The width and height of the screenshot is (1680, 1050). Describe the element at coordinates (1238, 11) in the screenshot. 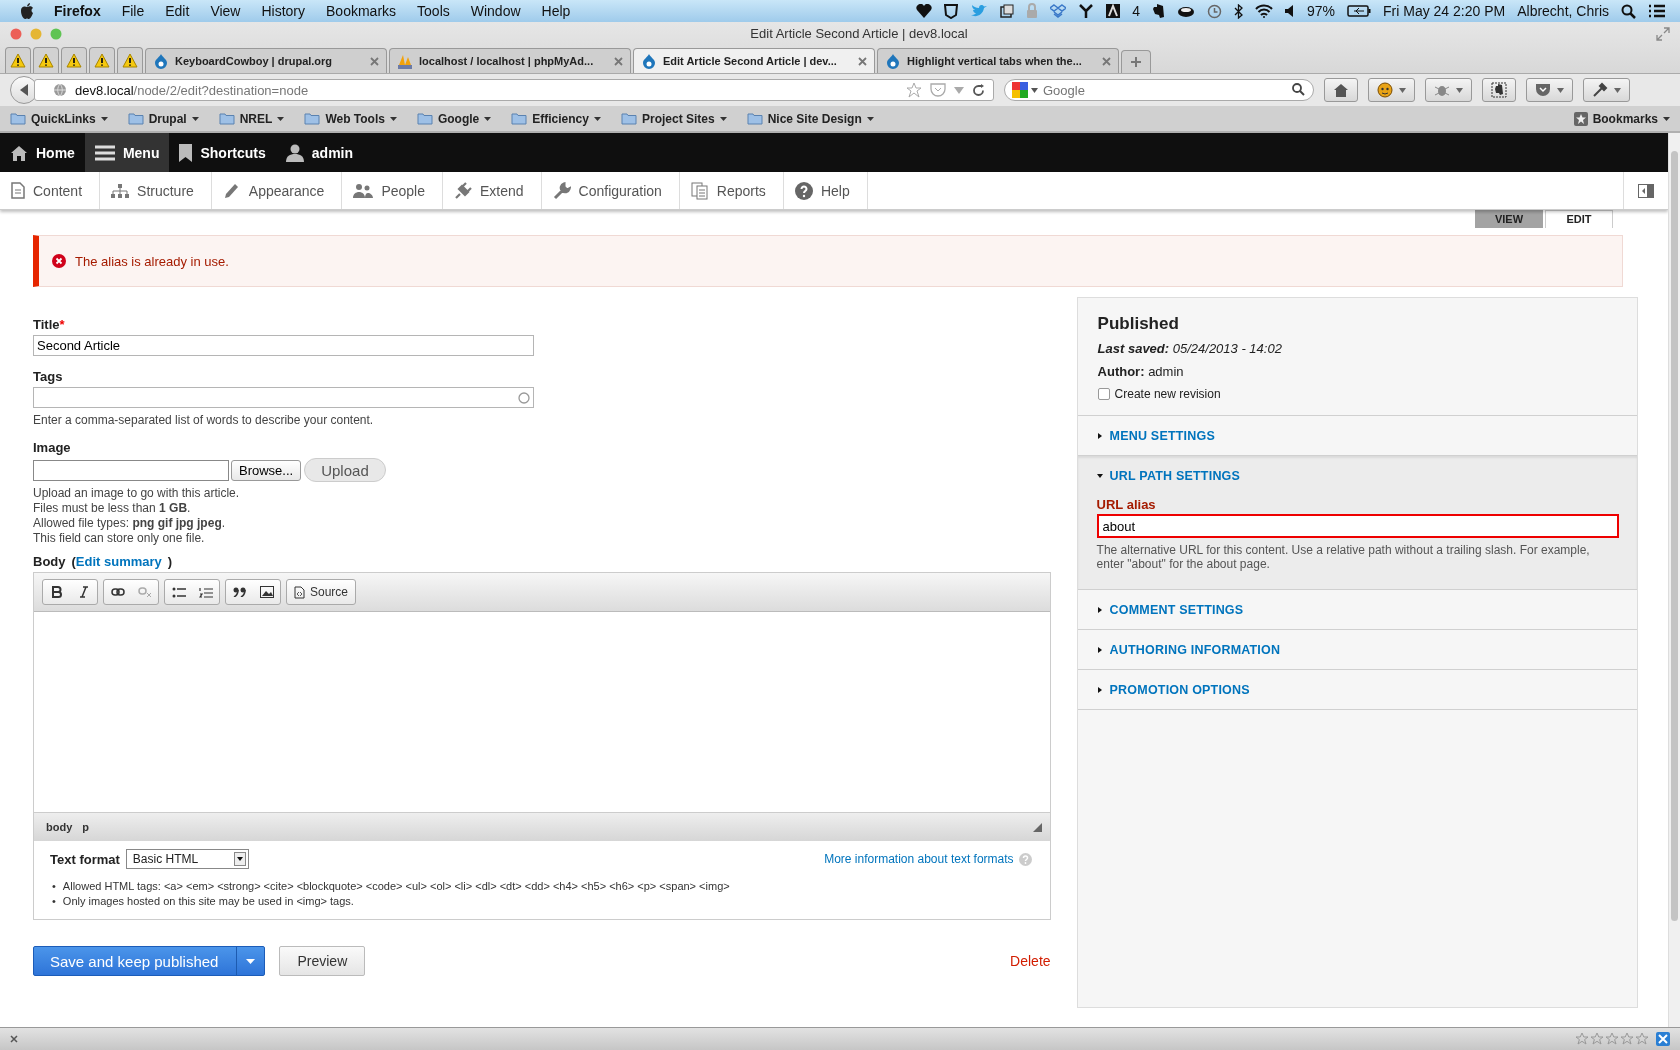

I see `bluetooth-icon` at that location.